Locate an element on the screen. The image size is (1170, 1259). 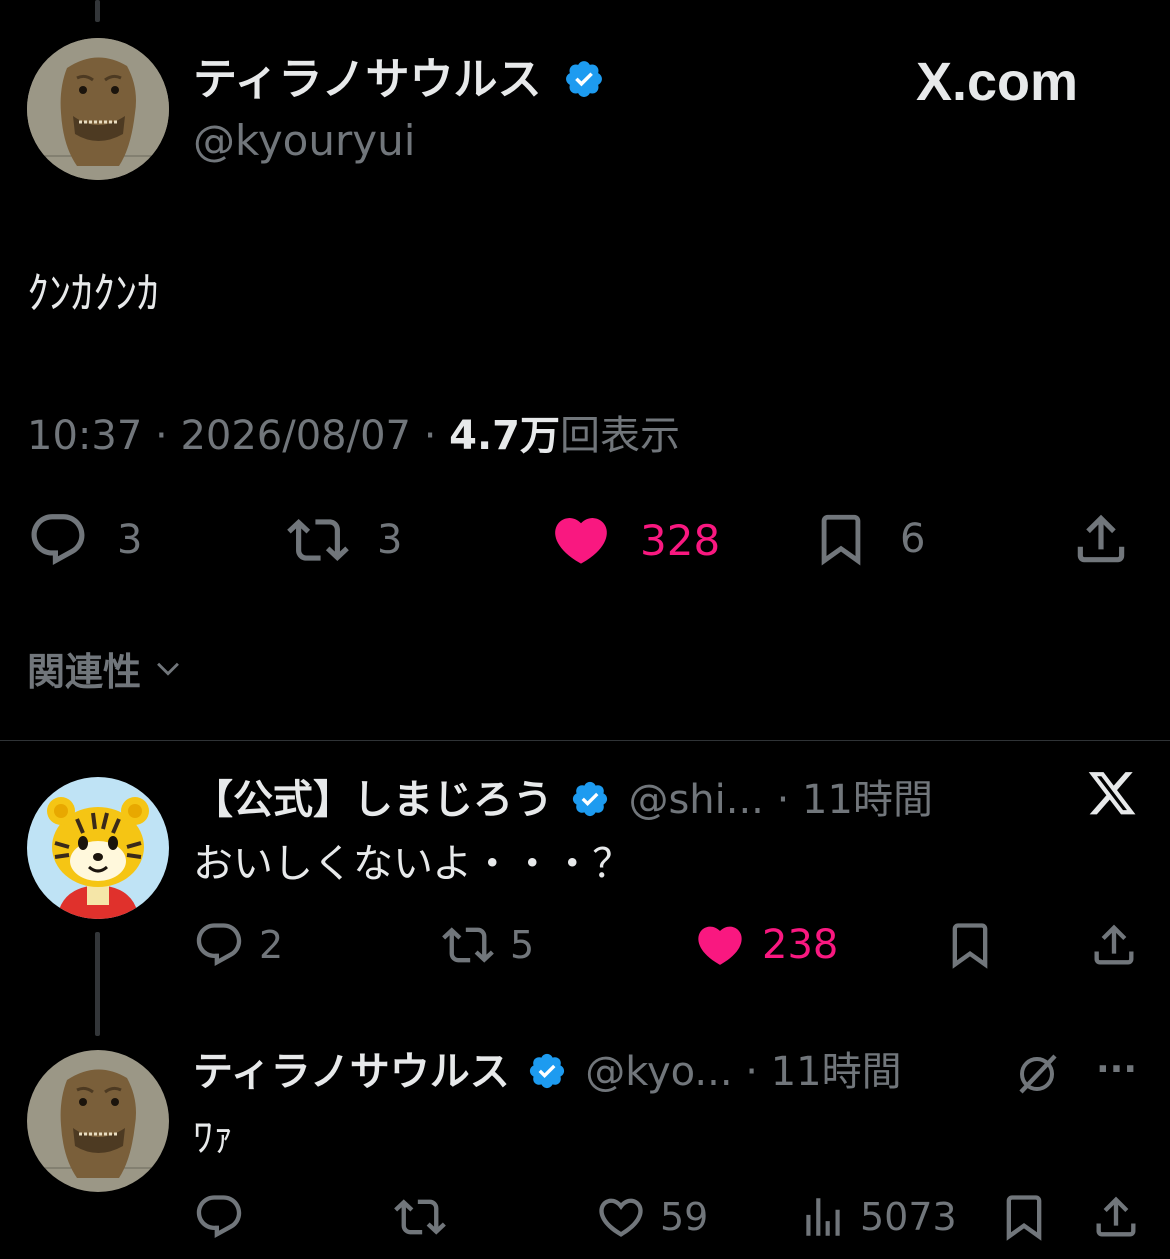
share-button is located at coordinates (1101, 539).